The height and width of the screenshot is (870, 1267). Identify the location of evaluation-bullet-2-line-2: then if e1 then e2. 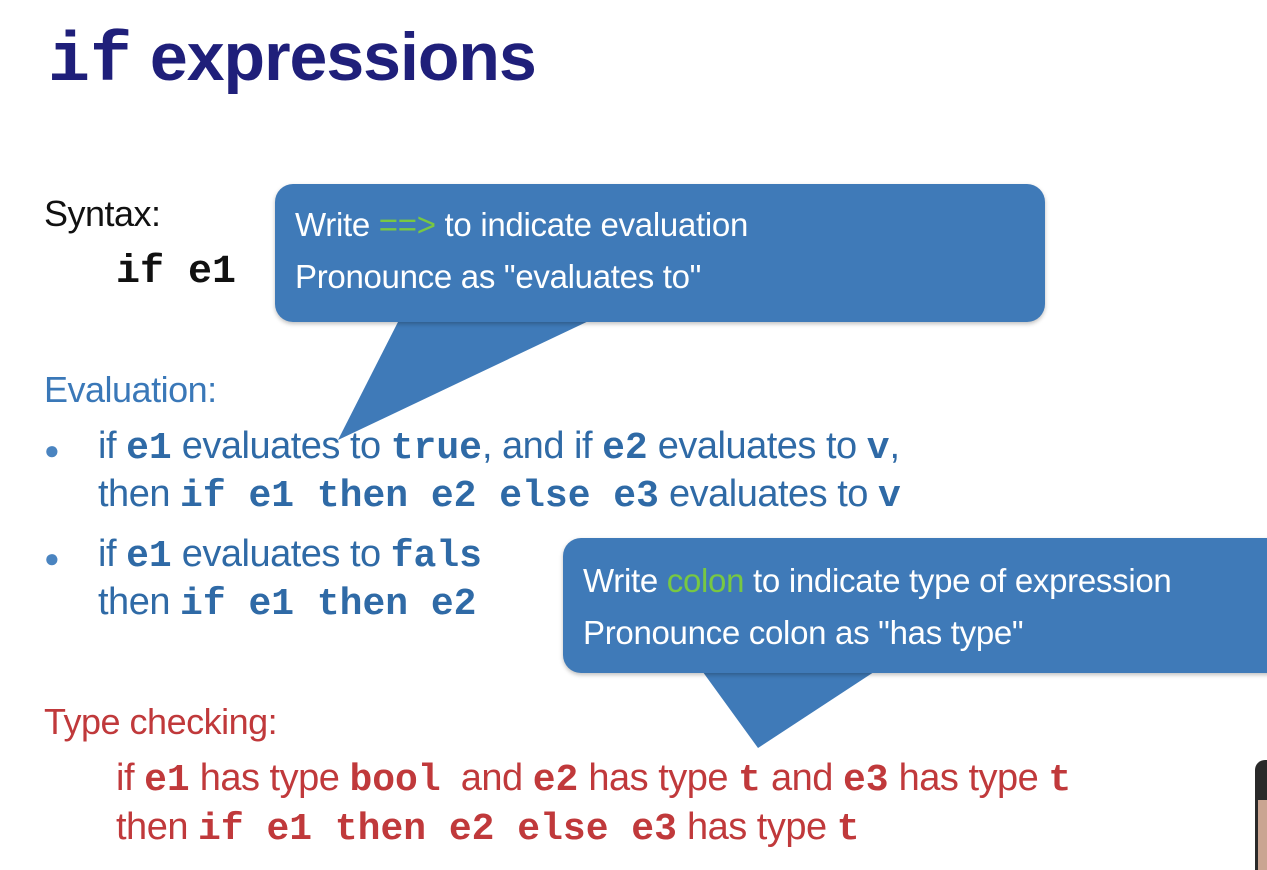
(287, 603).